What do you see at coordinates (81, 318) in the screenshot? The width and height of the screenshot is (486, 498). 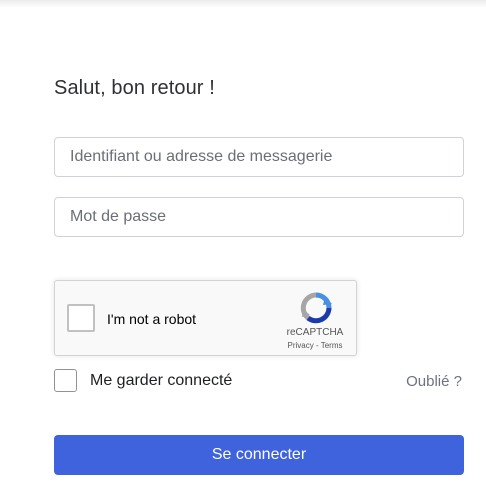 I see `recaptcha-checkbox` at bounding box center [81, 318].